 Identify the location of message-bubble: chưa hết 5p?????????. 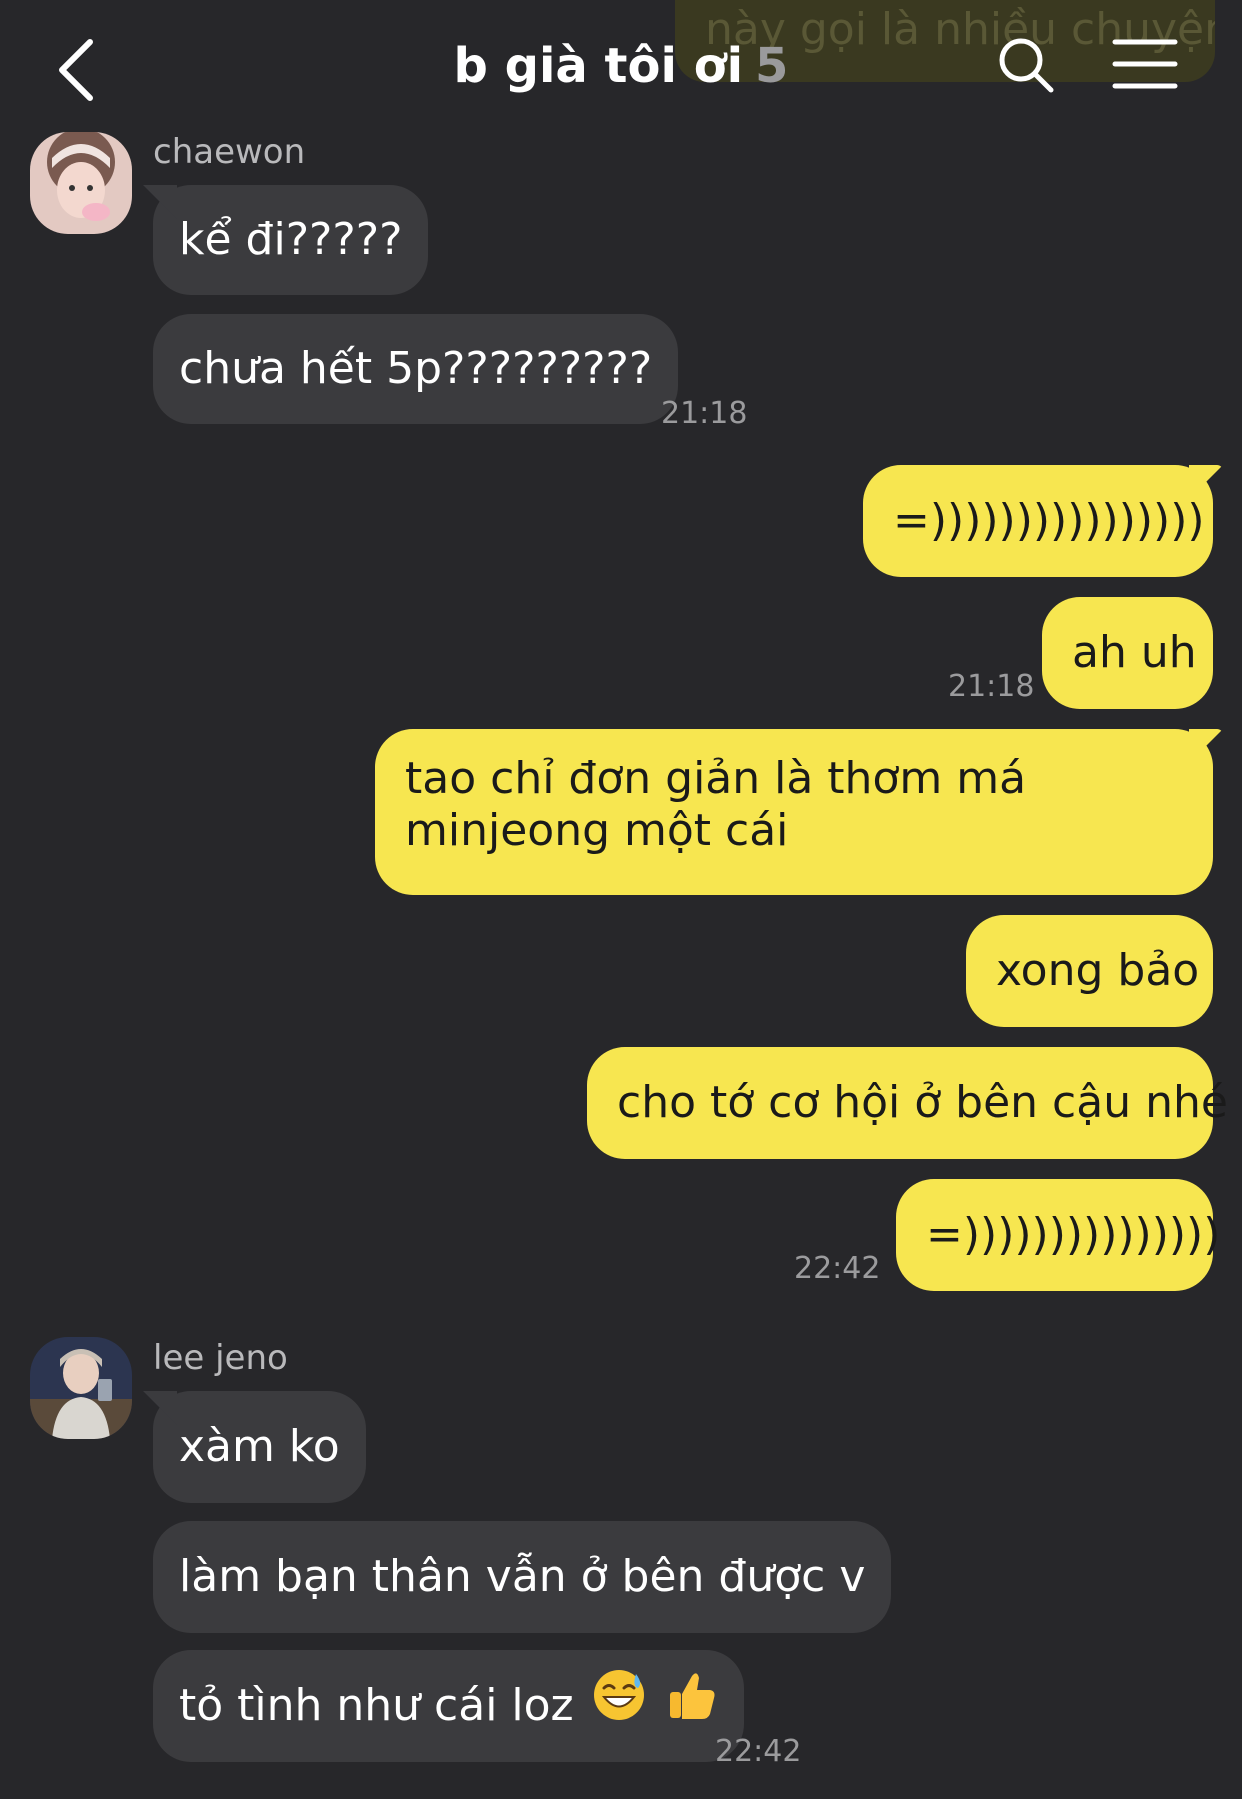
(416, 369).